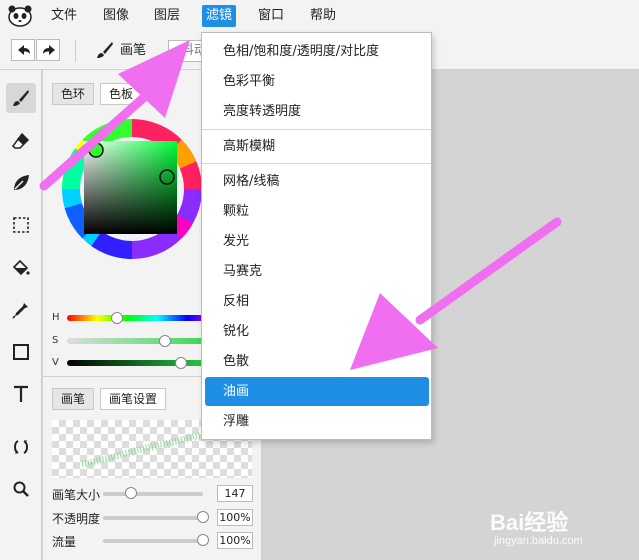 Image resolution: width=639 pixels, height=560 pixels. What do you see at coordinates (317, 301) in the screenshot?
I see `filter-invert: 反相` at bounding box center [317, 301].